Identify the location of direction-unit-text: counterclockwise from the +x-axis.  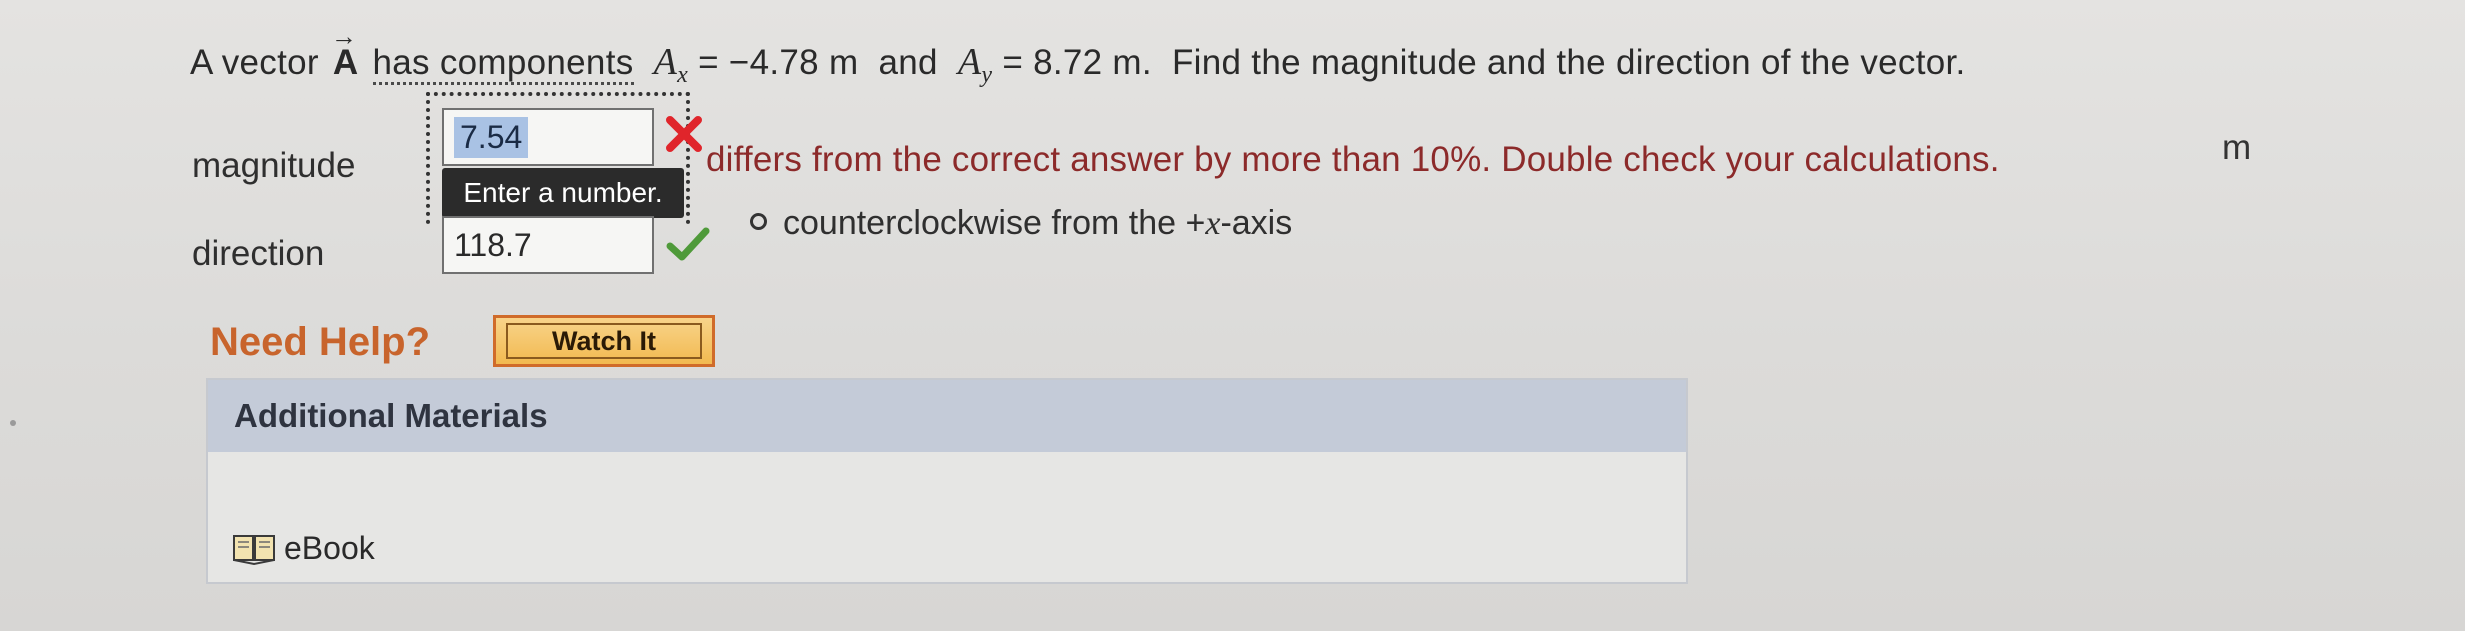
(1021, 223).